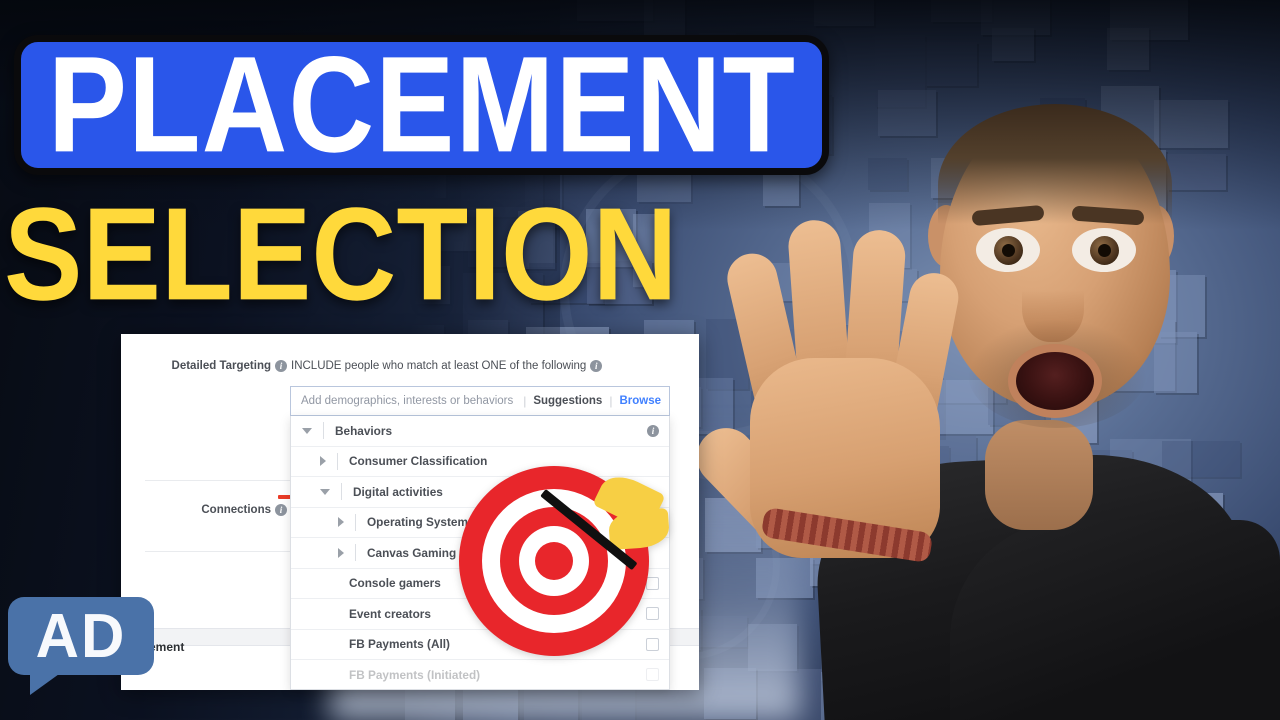  Describe the element at coordinates (399, 644) in the screenshot. I see `targeting-tree-item-label: FB Payments (All)` at that location.